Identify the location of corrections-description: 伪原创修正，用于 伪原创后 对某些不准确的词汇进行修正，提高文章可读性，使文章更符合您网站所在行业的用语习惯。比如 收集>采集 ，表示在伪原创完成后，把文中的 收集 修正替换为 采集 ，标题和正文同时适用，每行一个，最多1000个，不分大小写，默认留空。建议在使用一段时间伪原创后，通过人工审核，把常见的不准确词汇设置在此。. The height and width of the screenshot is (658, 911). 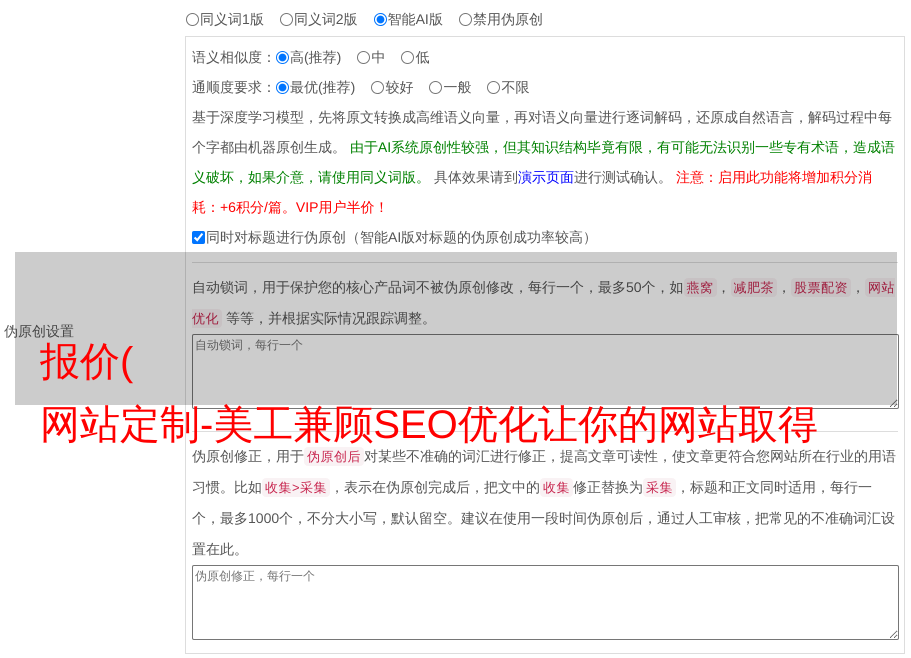
(544, 502).